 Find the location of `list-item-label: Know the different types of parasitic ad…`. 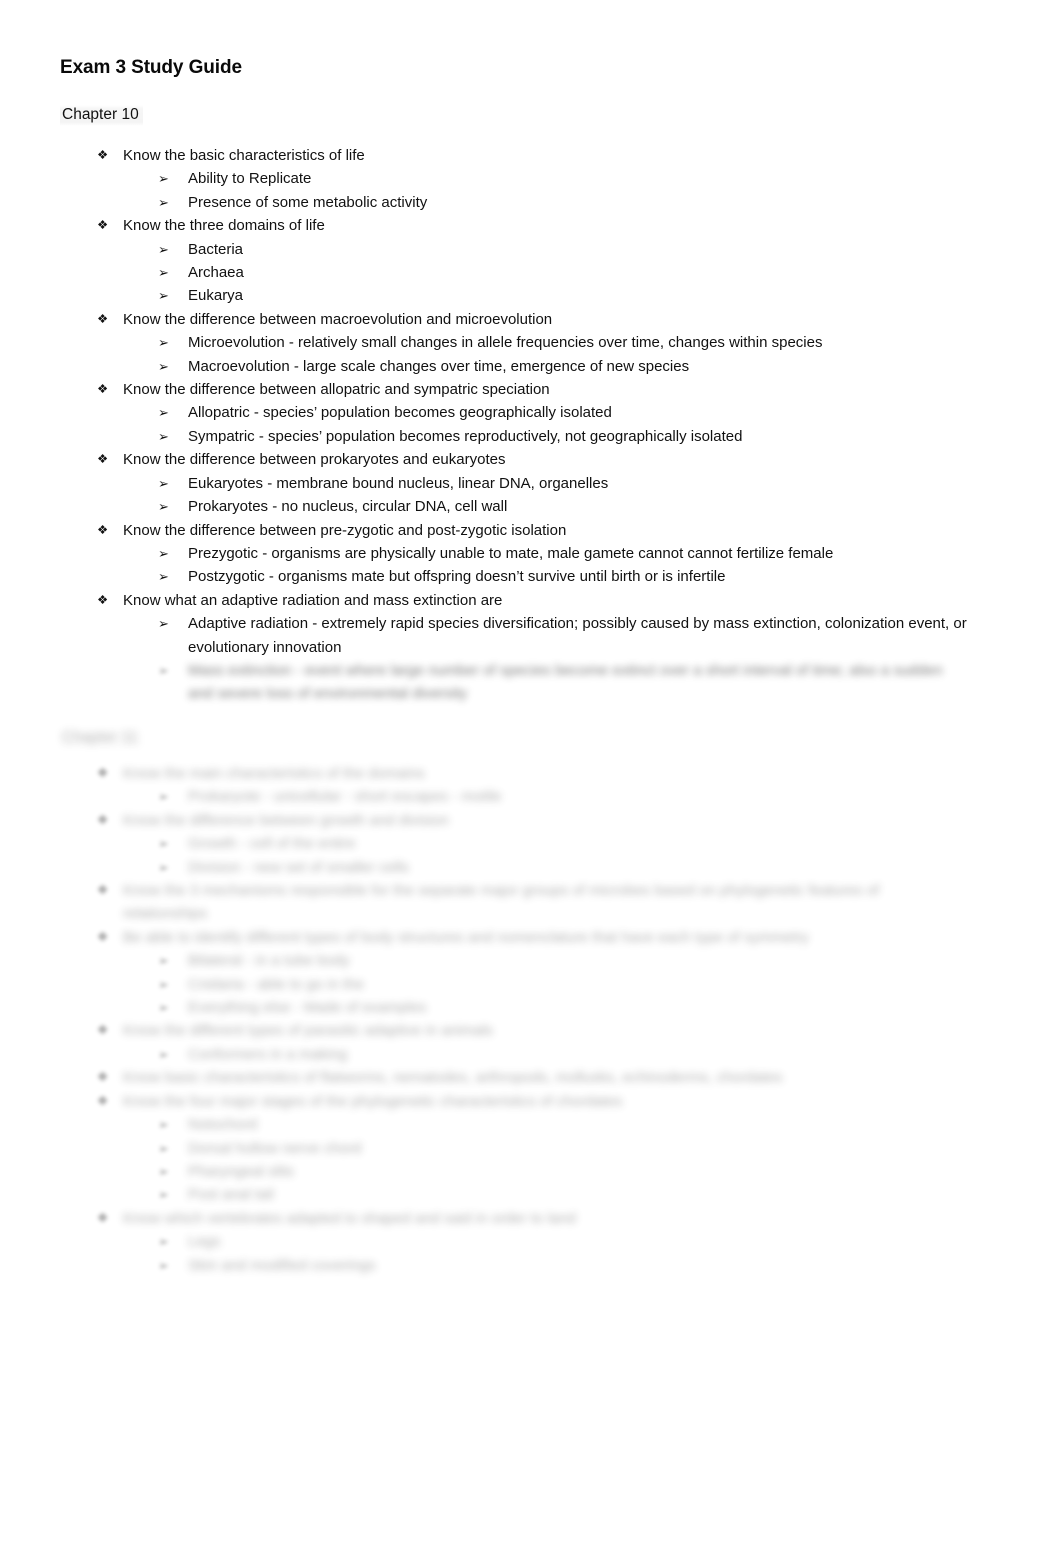

list-item-label: Know the different types of parasitic ad… is located at coordinates (308, 1031).